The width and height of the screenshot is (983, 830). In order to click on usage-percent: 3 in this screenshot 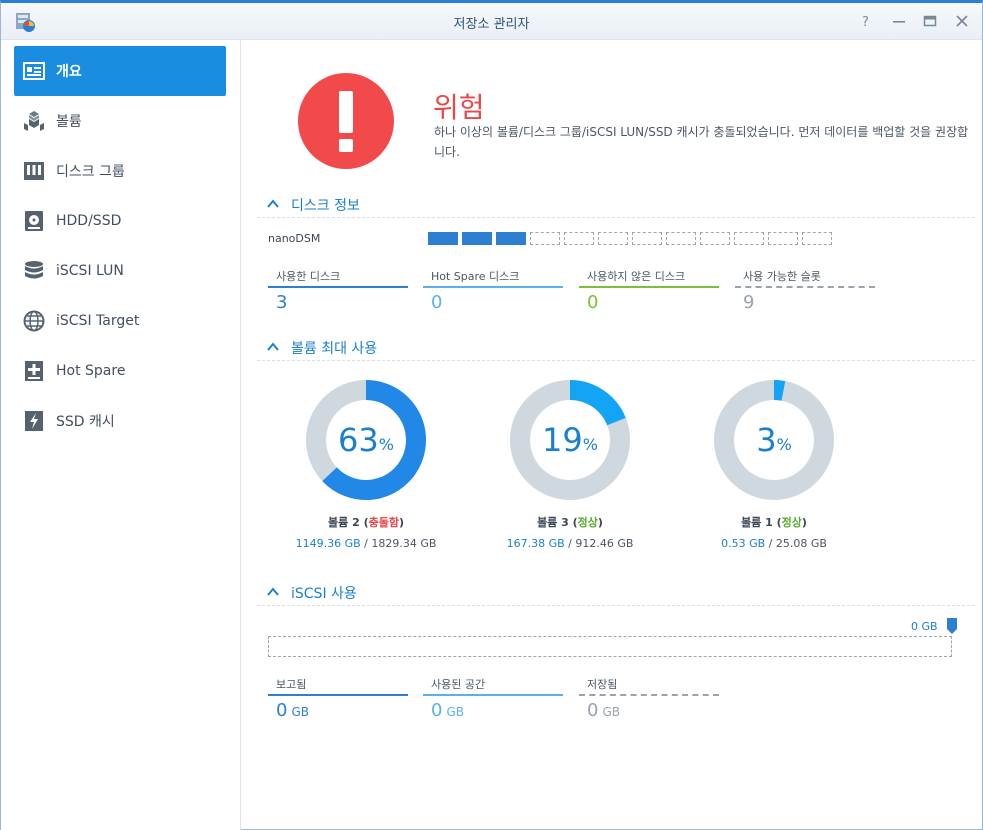, I will do `click(766, 440)`.